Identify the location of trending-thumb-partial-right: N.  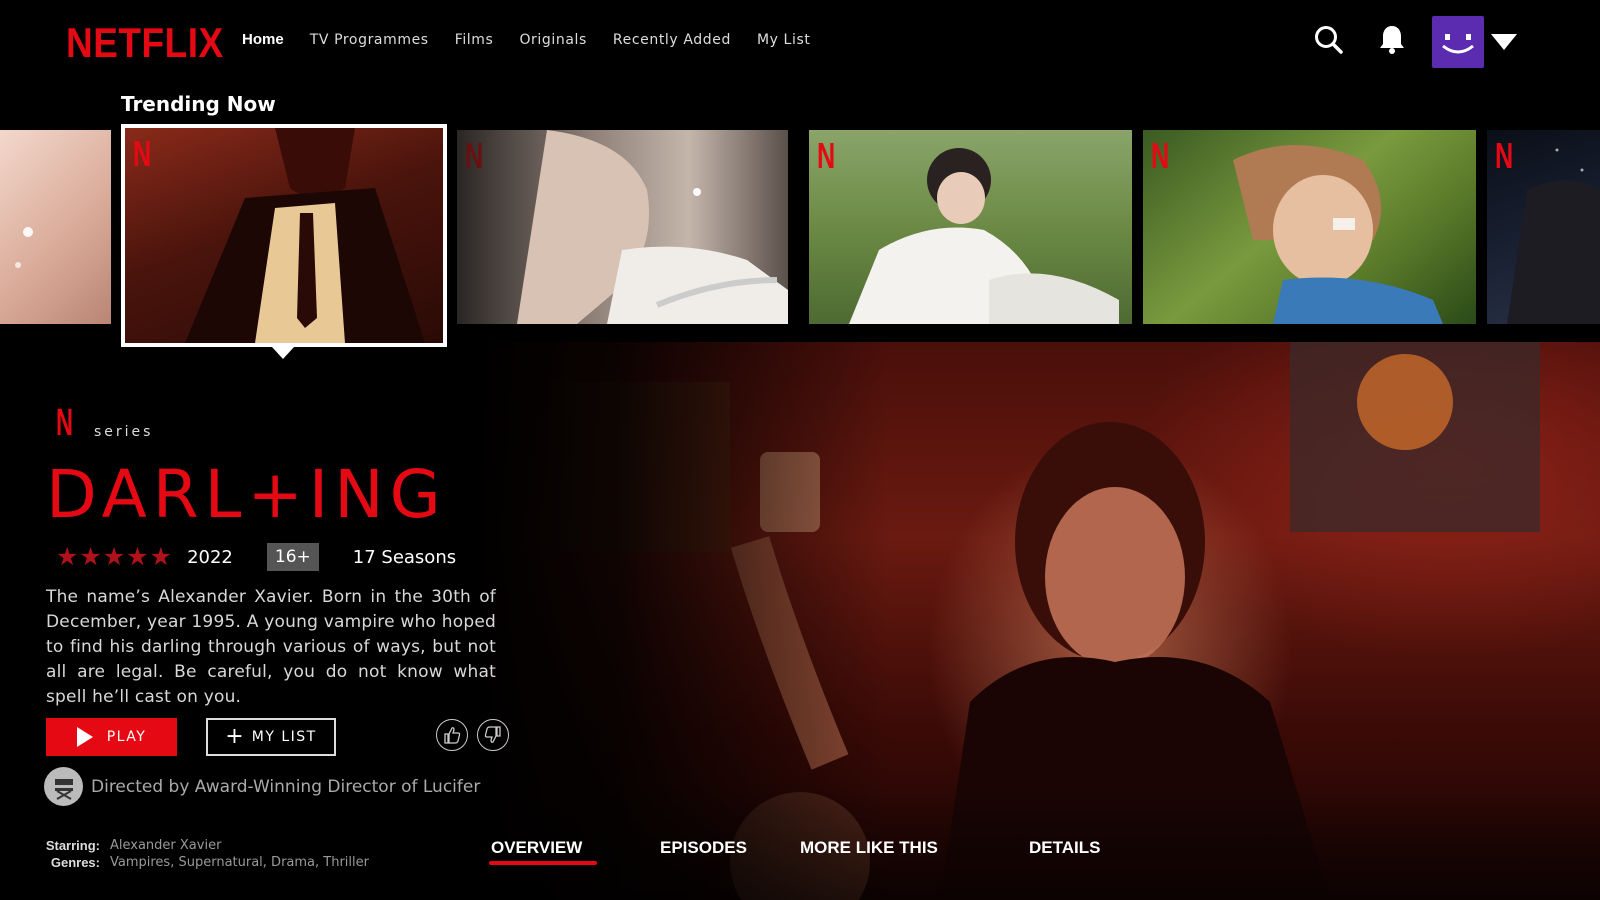
(1543, 227).